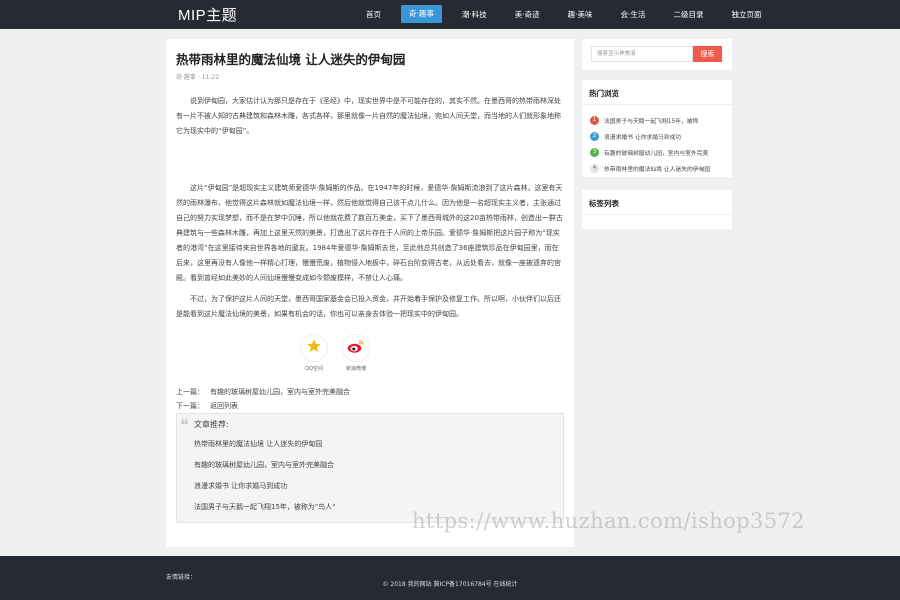  I want to click on nav-item-home: 首页, so click(373, 14).